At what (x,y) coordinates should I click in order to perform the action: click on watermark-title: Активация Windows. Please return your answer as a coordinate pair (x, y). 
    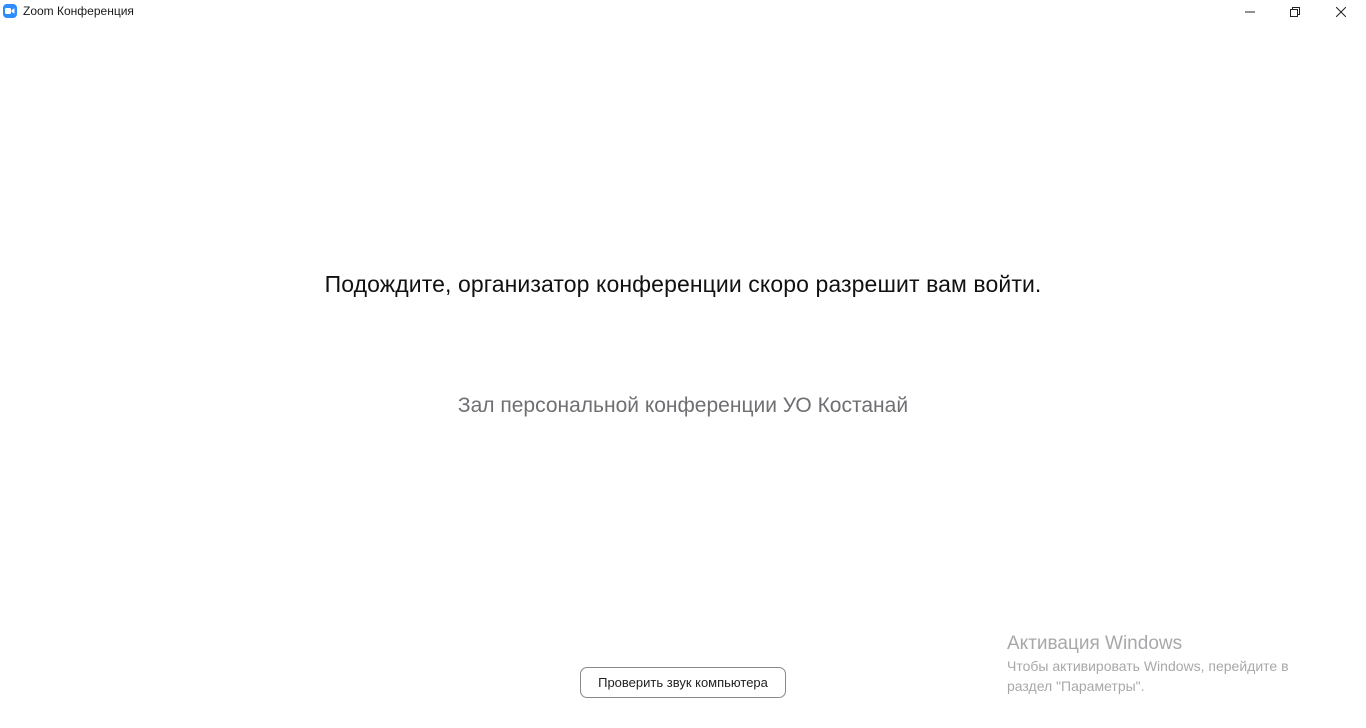
    Looking at the image, I should click on (1095, 643).